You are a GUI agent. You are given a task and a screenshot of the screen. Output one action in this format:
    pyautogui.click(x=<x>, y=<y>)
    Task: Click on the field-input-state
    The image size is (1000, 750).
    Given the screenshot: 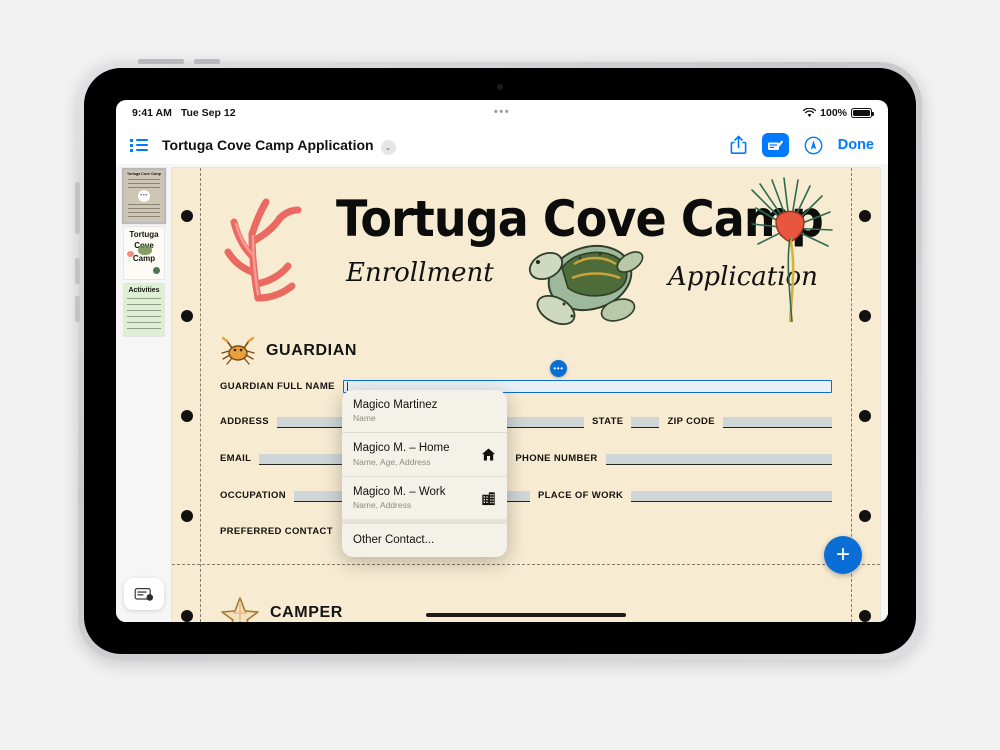 What is the action you would take?
    pyautogui.click(x=645, y=422)
    